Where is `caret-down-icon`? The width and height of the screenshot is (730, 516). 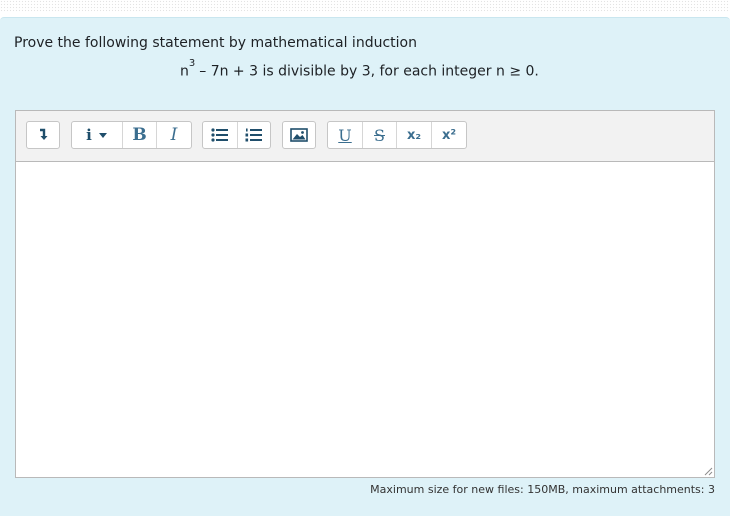
caret-down-icon is located at coordinates (102, 135).